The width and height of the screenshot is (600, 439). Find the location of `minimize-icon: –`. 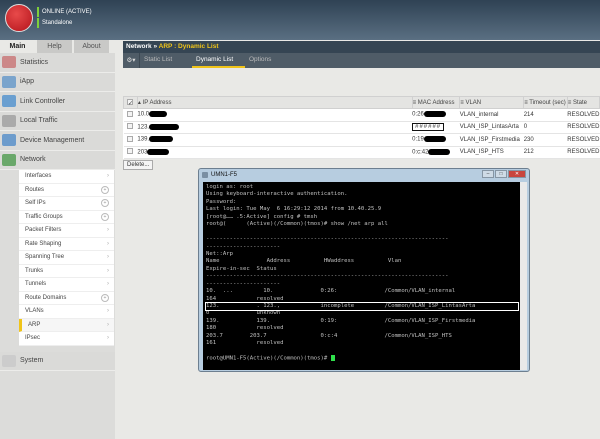

minimize-icon: – is located at coordinates (488, 174).